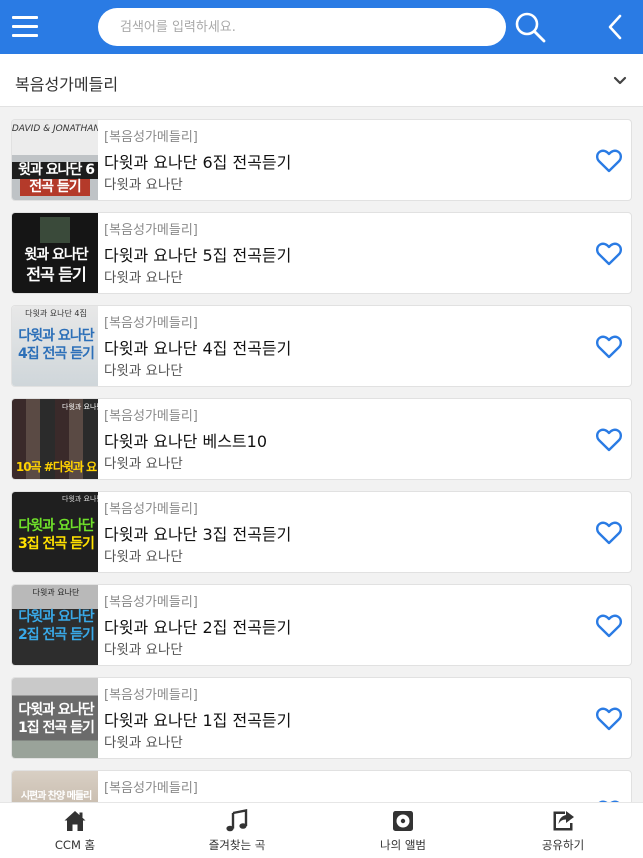 The image size is (643, 858). I want to click on nav-favorites: 즐겨찾는 곡, so click(237, 830).